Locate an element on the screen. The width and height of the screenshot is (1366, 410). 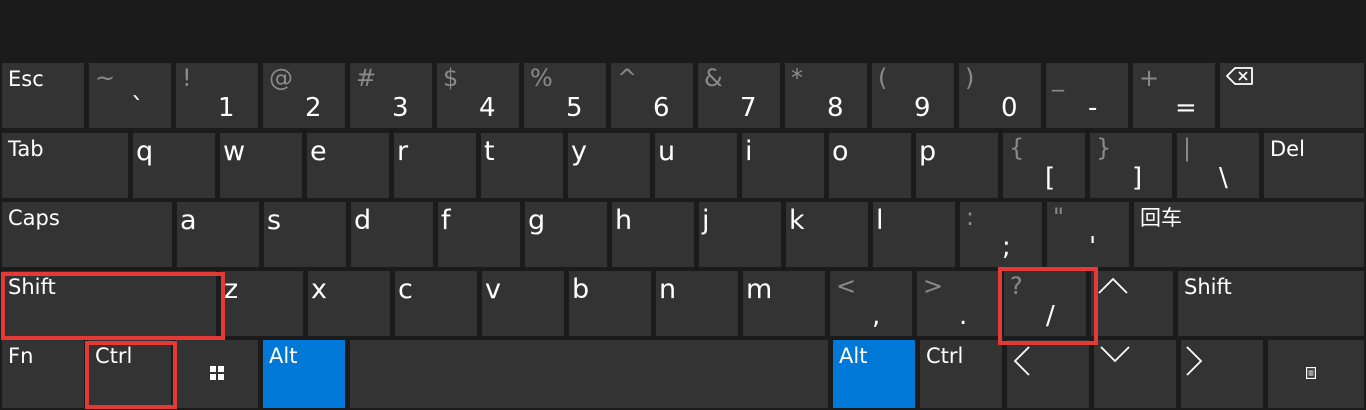
key-fn: Fn is located at coordinates (43, 374).